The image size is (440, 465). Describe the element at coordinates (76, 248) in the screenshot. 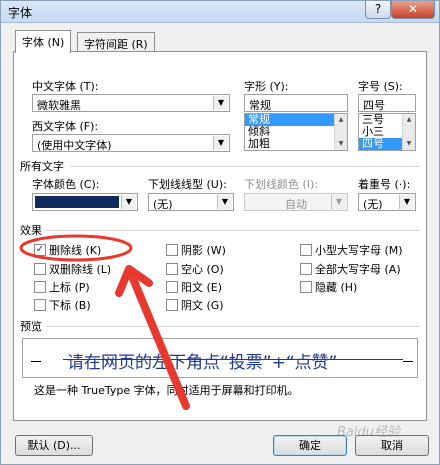

I see `highlight-ellipse` at that location.